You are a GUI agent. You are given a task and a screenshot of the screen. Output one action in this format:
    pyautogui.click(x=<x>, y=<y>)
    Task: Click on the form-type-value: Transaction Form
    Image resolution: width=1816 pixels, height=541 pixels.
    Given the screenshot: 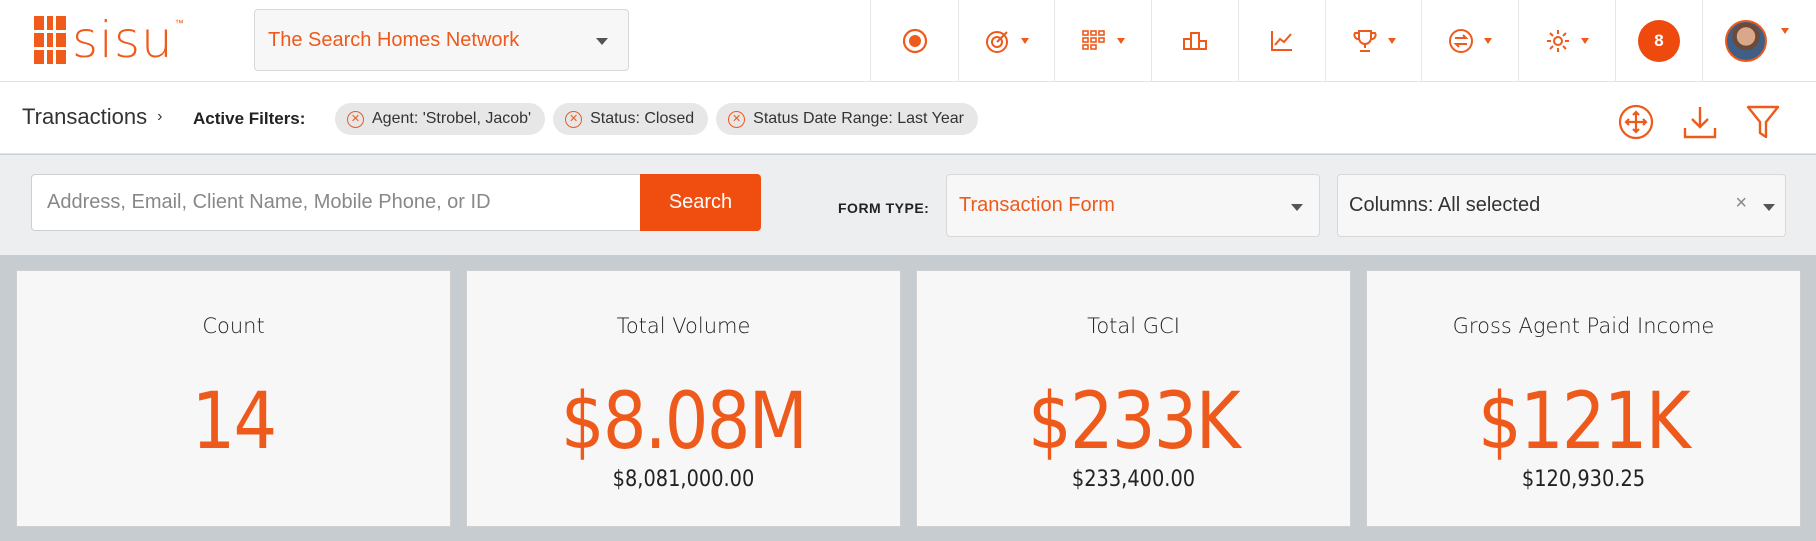 What is the action you would take?
    pyautogui.click(x=1037, y=205)
    